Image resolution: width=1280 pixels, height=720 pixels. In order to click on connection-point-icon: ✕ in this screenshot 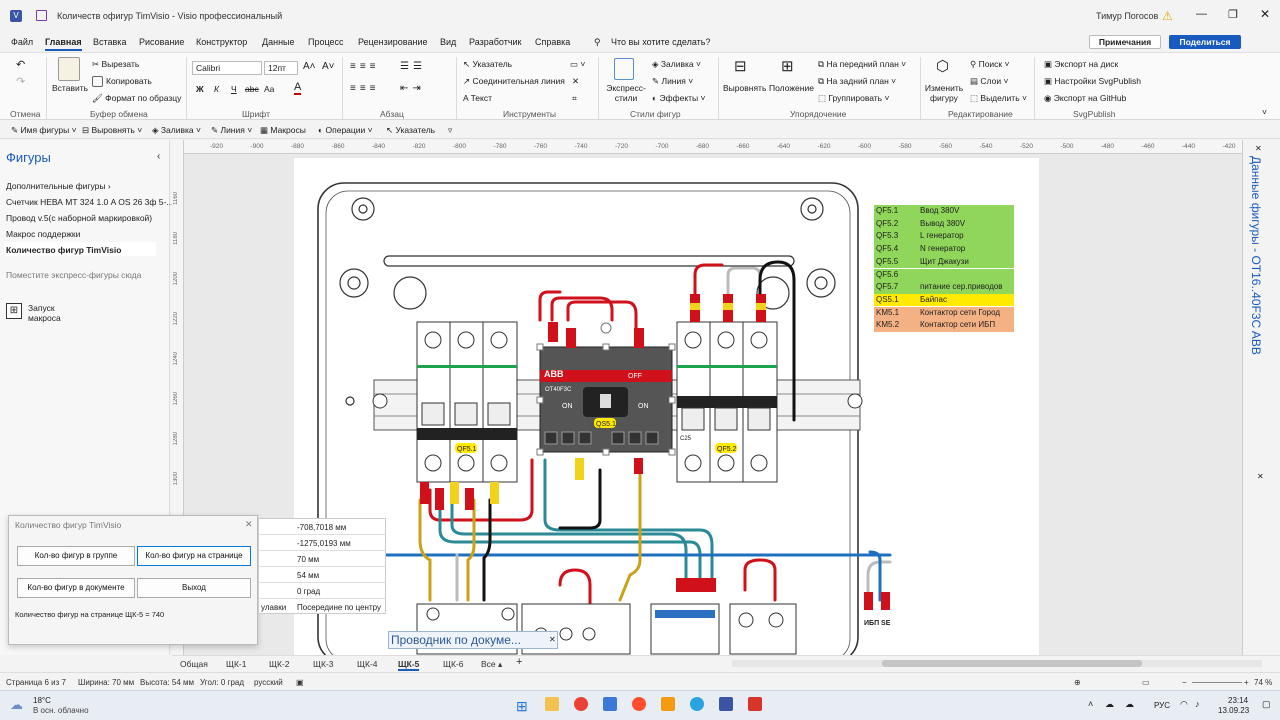, I will do `click(575, 81)`.